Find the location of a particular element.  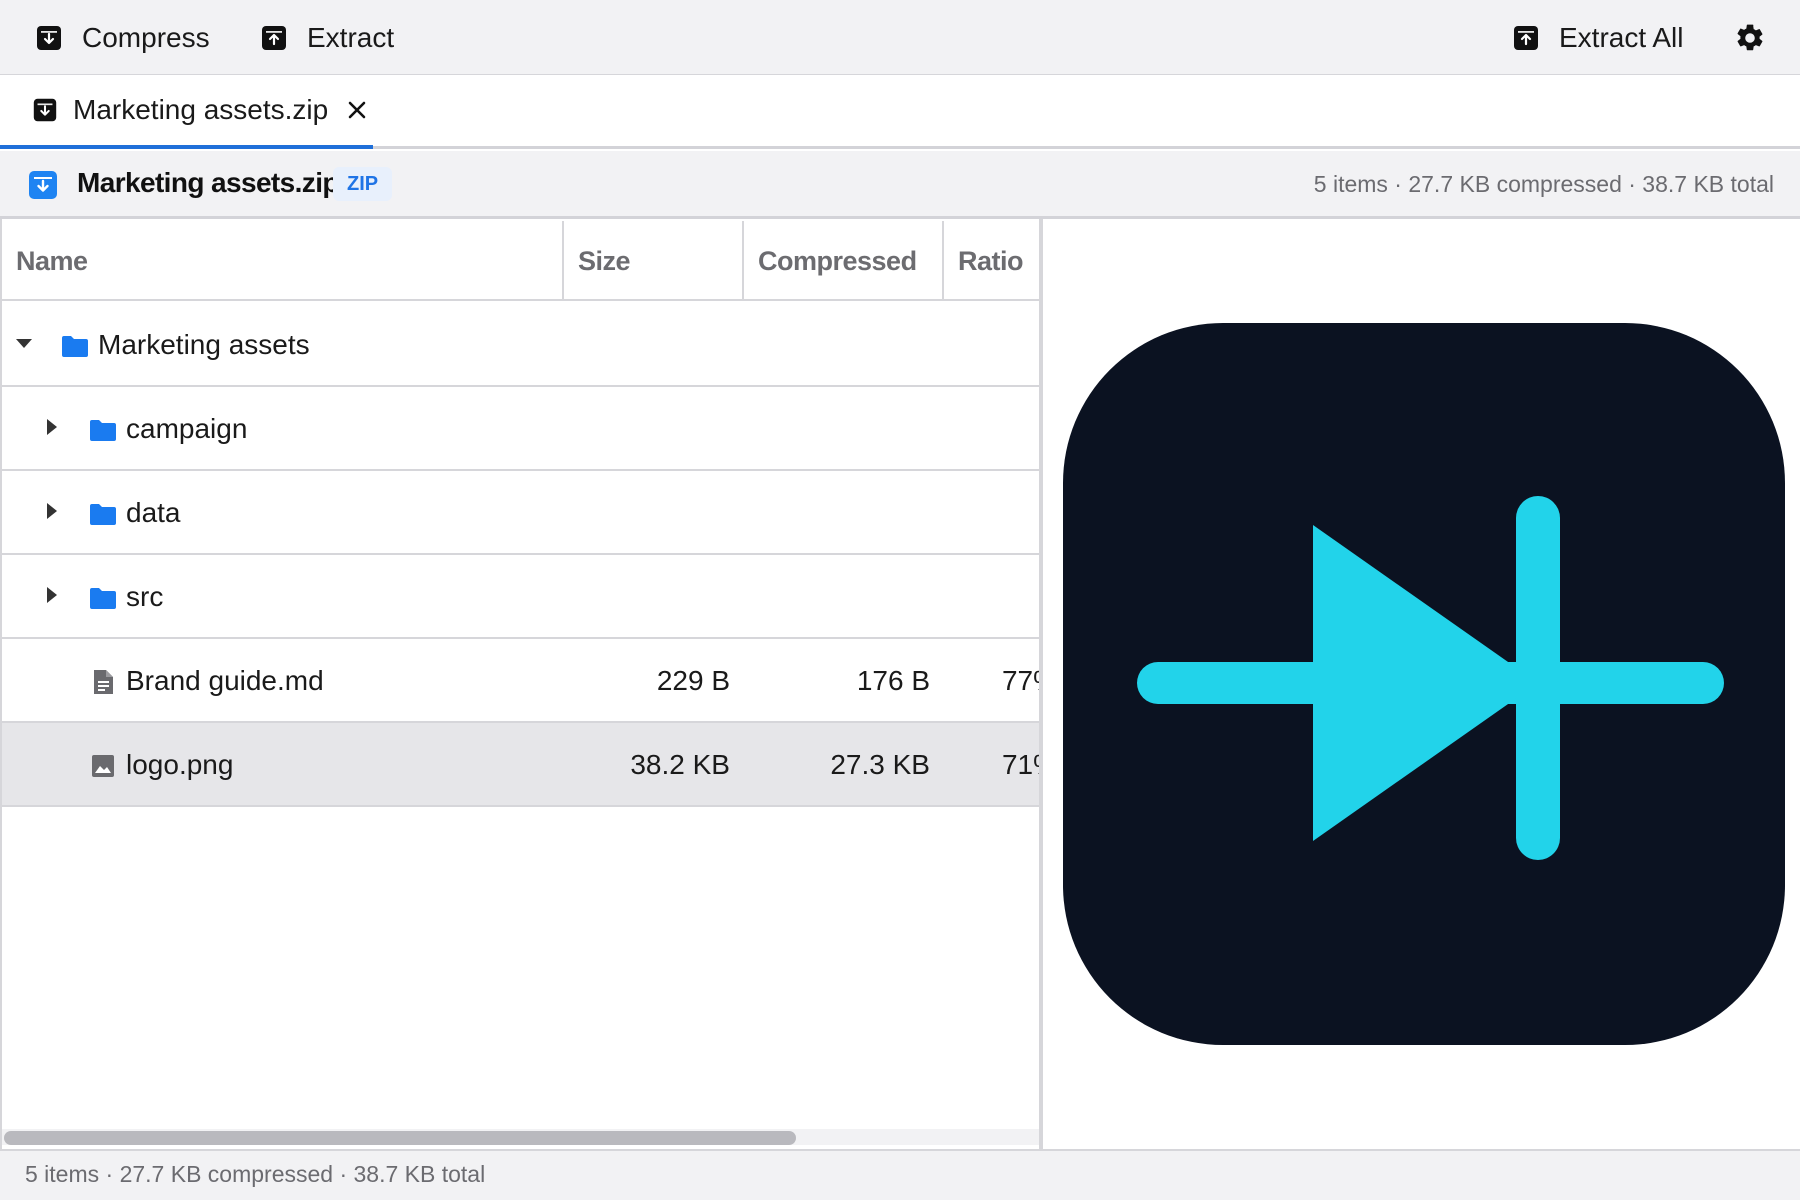

file-compressed-size: 176 B is located at coordinates (893, 680).